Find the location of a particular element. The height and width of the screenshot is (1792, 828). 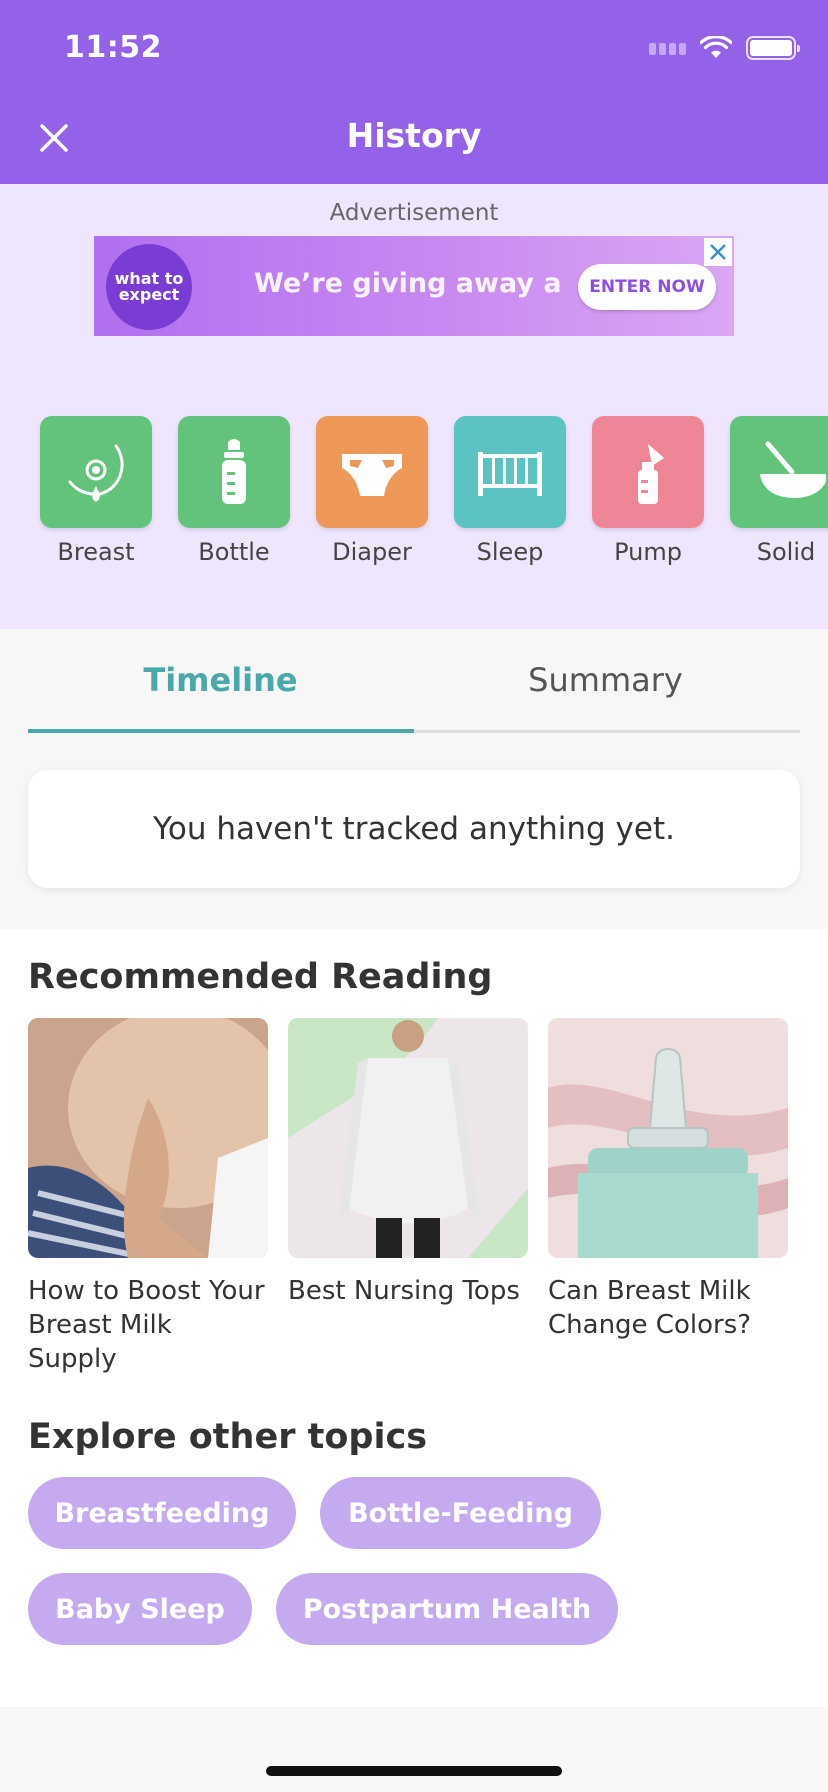

bowl-icon is located at coordinates (793, 469).